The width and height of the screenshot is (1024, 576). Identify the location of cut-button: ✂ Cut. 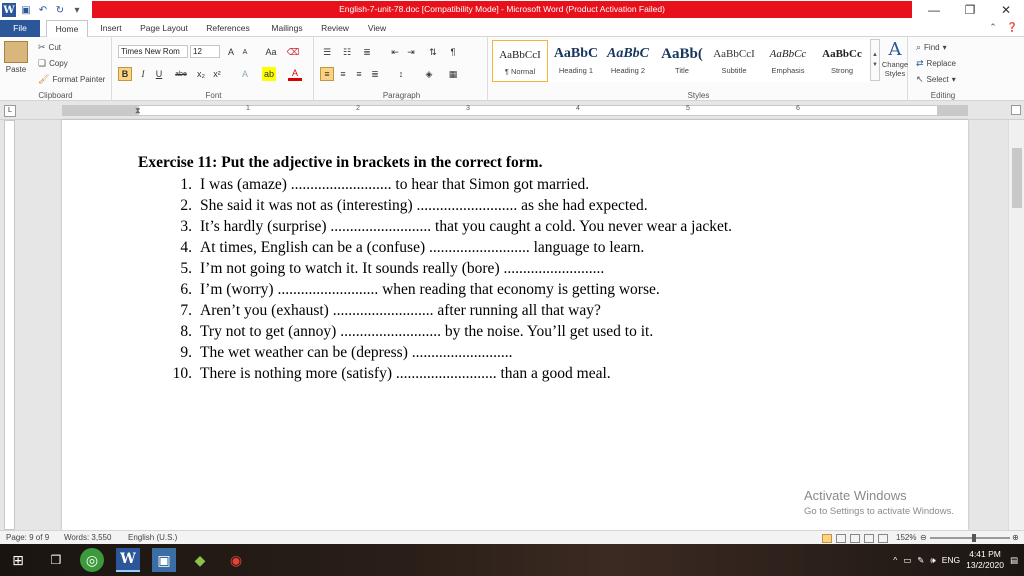
(49, 47).